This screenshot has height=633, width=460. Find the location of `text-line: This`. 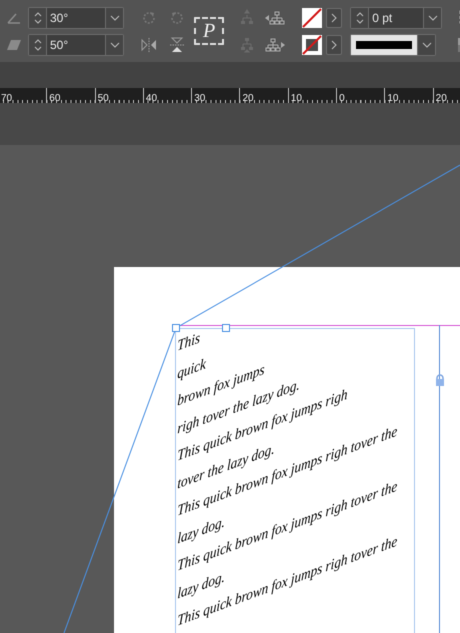

text-line: This is located at coordinates (188, 343).